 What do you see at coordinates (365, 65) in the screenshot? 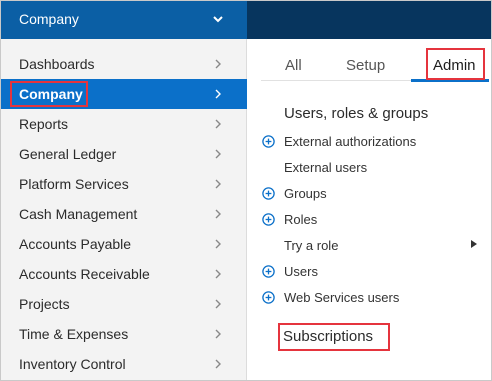
I see `tab-setup: Setup` at bounding box center [365, 65].